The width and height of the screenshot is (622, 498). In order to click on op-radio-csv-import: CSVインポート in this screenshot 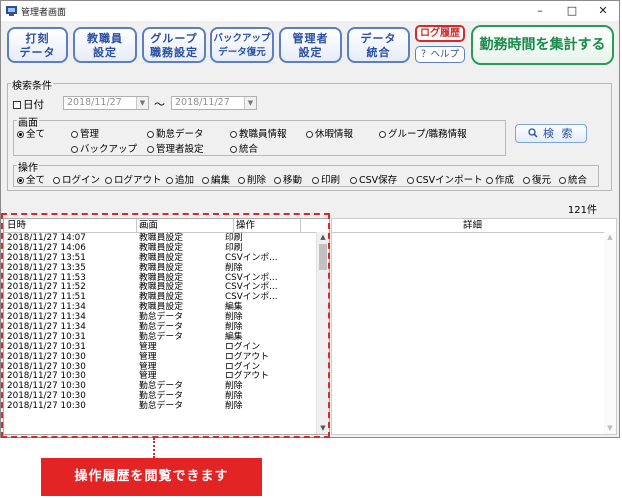, I will do `click(445, 179)`.